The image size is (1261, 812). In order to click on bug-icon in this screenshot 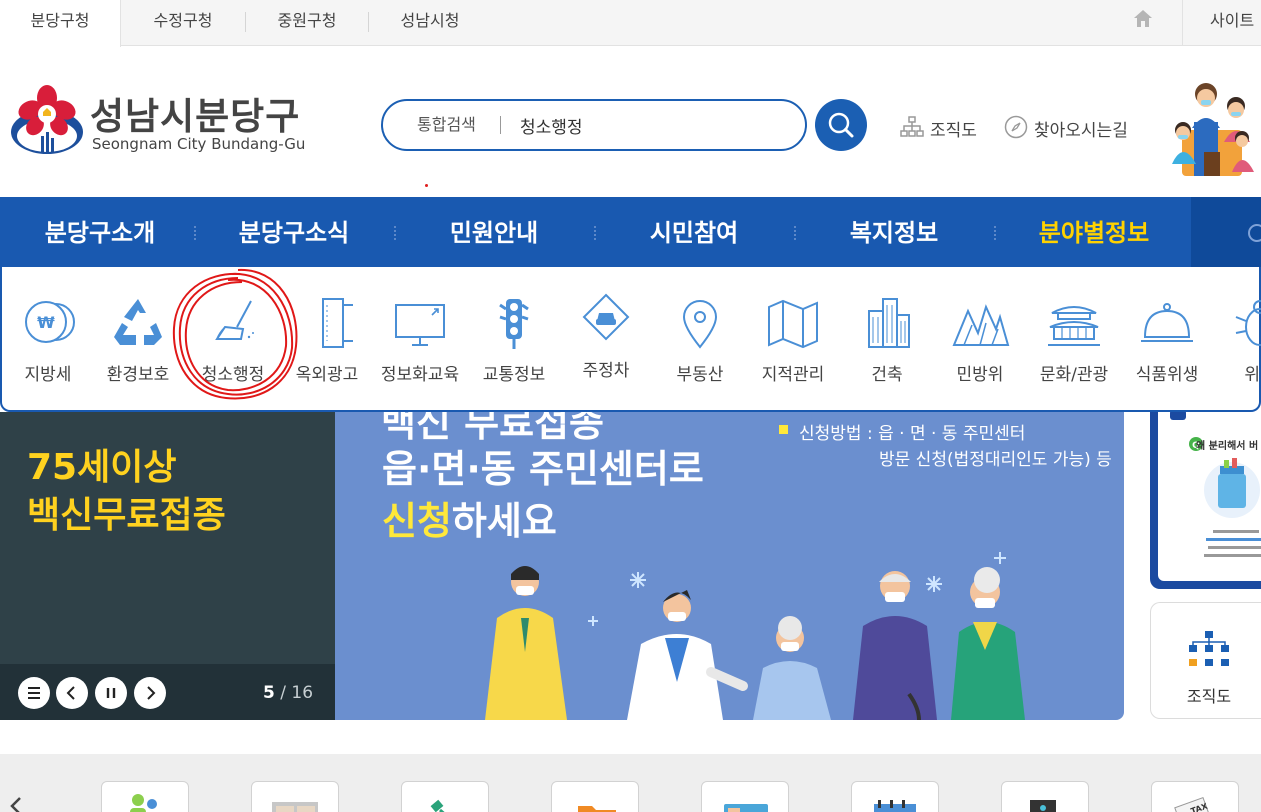, I will do `click(1248, 323)`.